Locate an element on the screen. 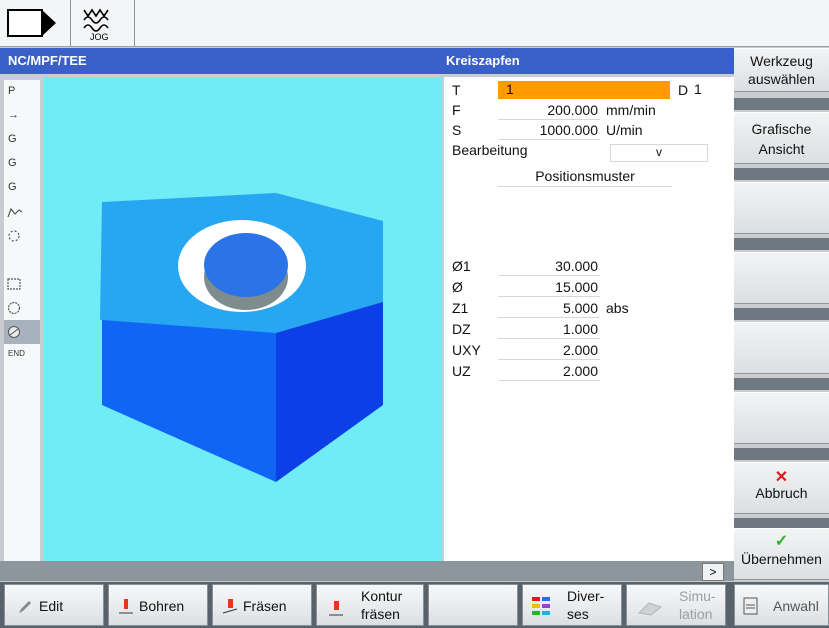 The image size is (829, 628). spigot-top is located at coordinates (246, 265).